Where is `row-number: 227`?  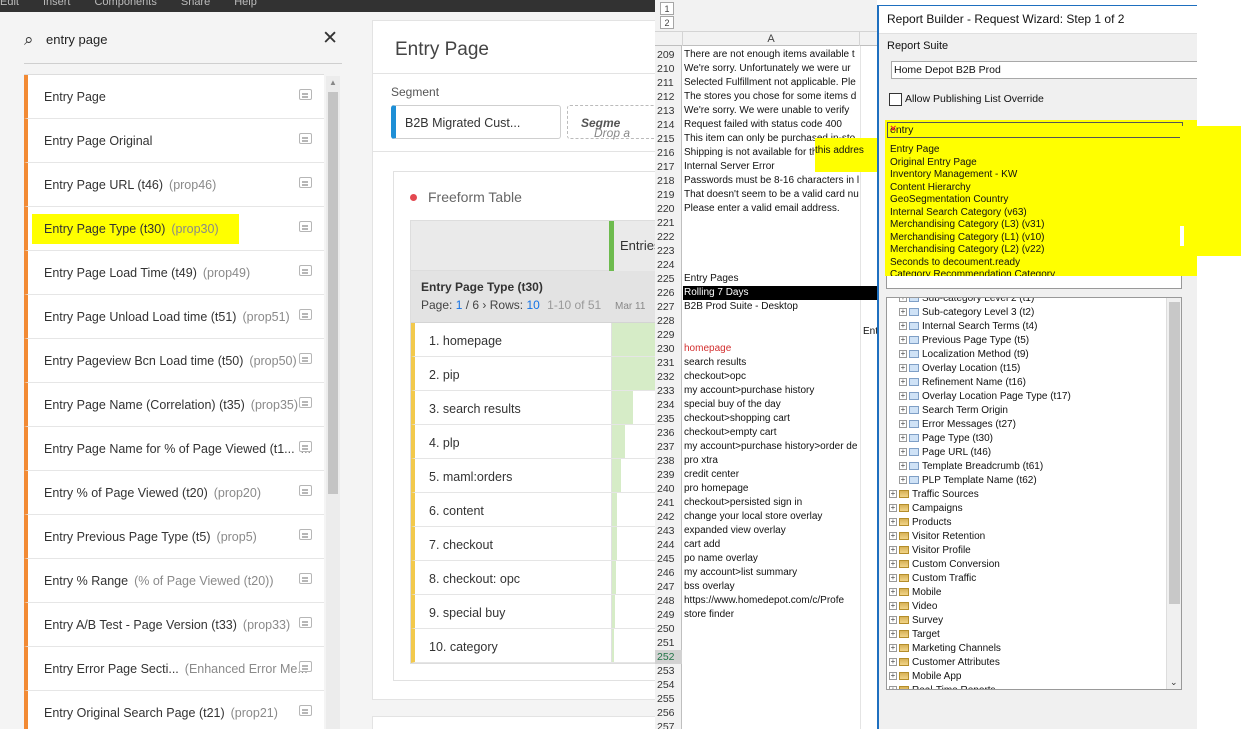 row-number: 227 is located at coordinates (668, 307).